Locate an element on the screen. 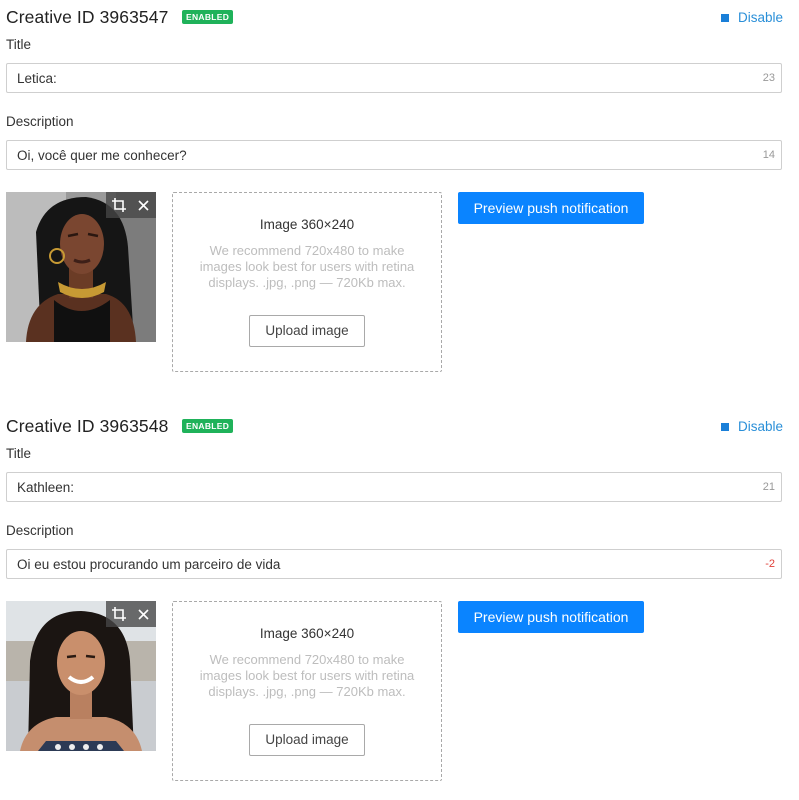  description-field: 14 is located at coordinates (394, 155).